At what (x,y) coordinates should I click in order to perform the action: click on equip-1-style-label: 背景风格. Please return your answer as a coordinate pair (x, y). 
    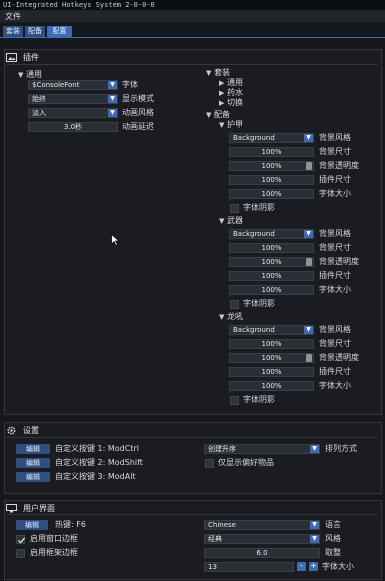
    Looking at the image, I should click on (335, 233).